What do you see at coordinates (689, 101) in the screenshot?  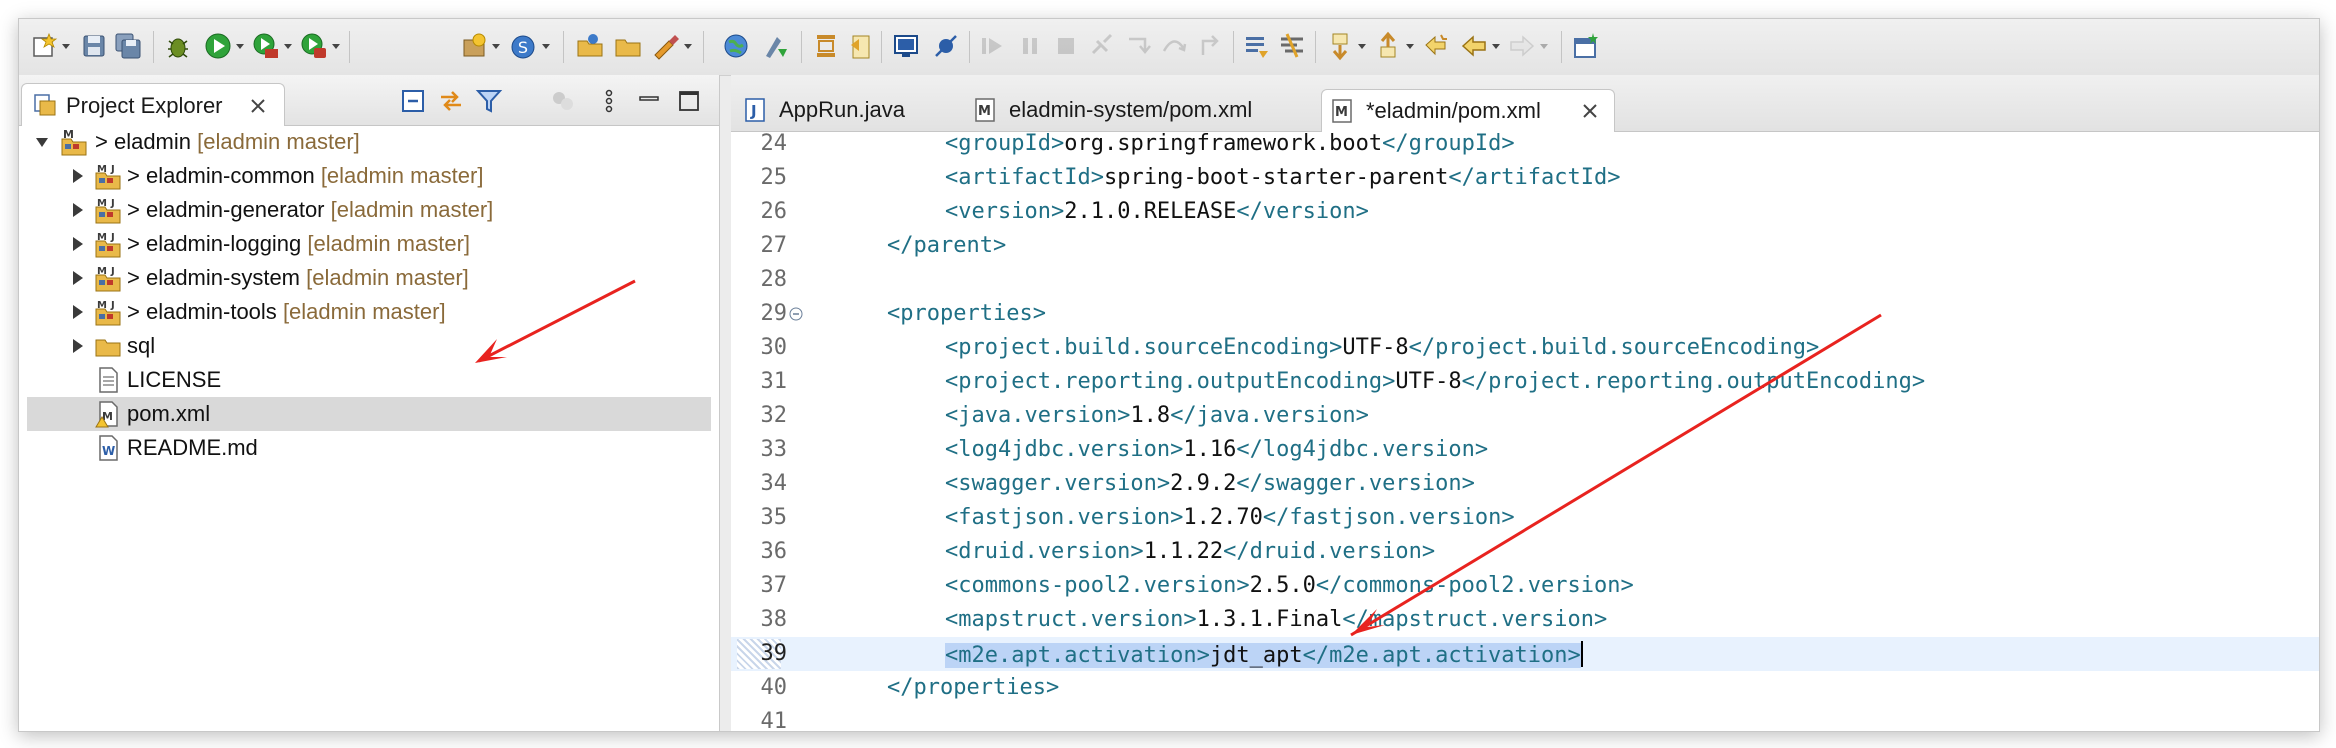 I see `maximize-icon` at bounding box center [689, 101].